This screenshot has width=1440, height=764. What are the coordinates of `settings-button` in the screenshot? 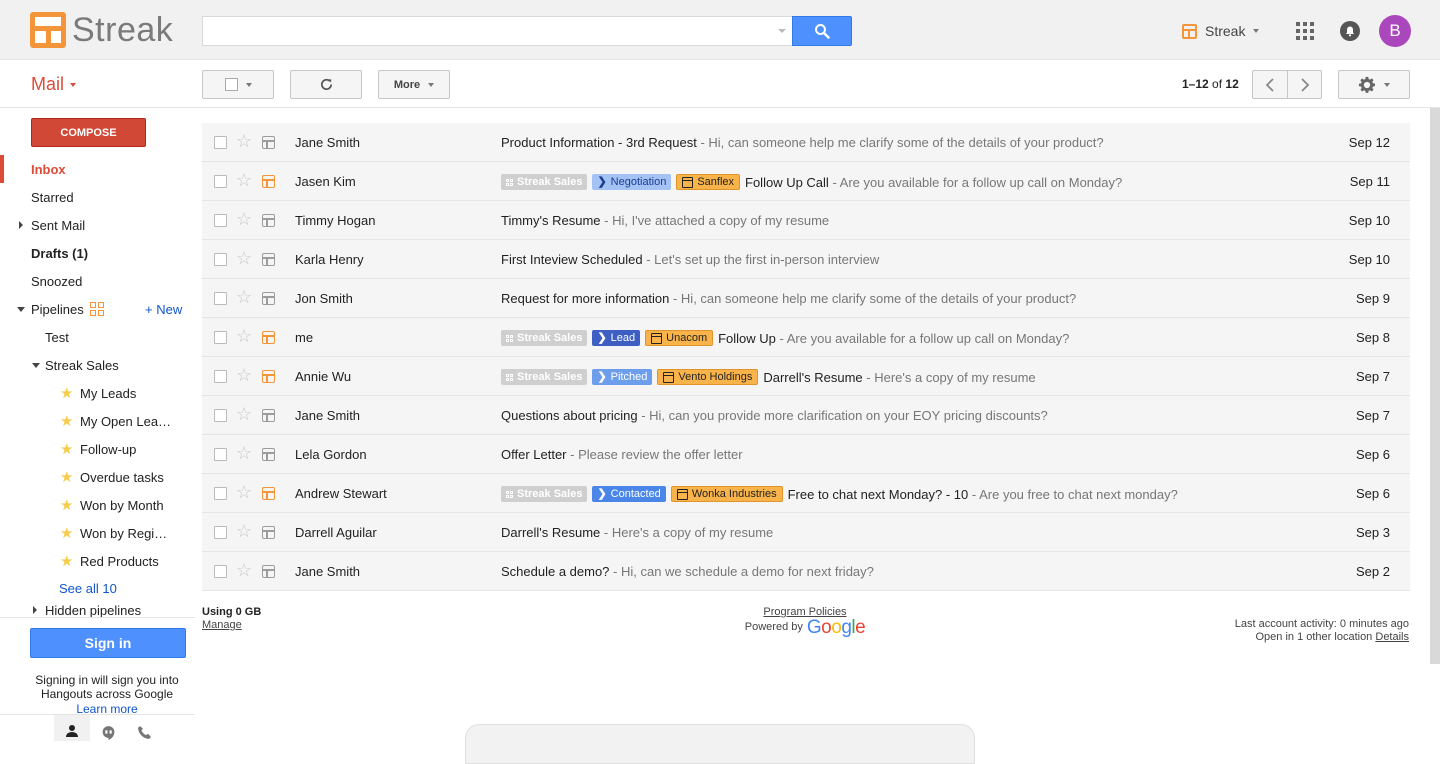 It's located at (1374, 84).